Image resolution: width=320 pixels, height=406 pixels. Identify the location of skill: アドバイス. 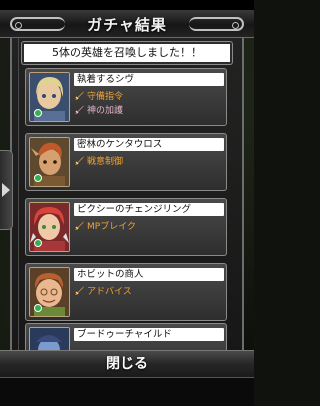
(103, 291).